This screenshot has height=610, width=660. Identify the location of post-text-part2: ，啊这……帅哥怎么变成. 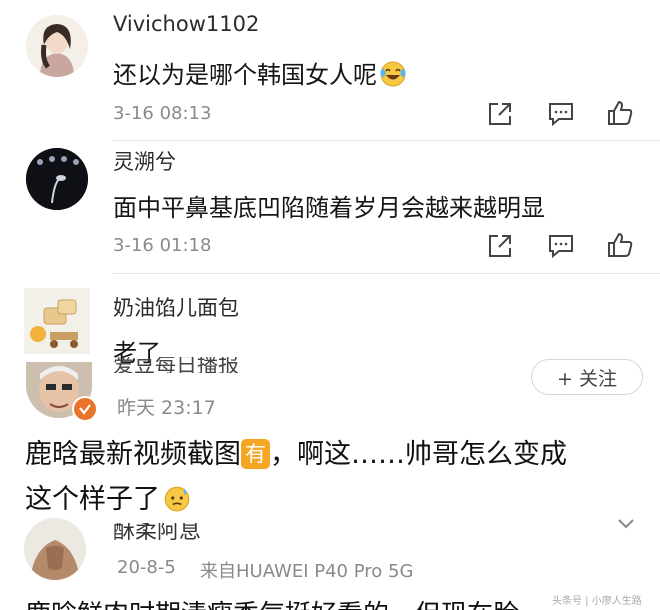
(418, 454).